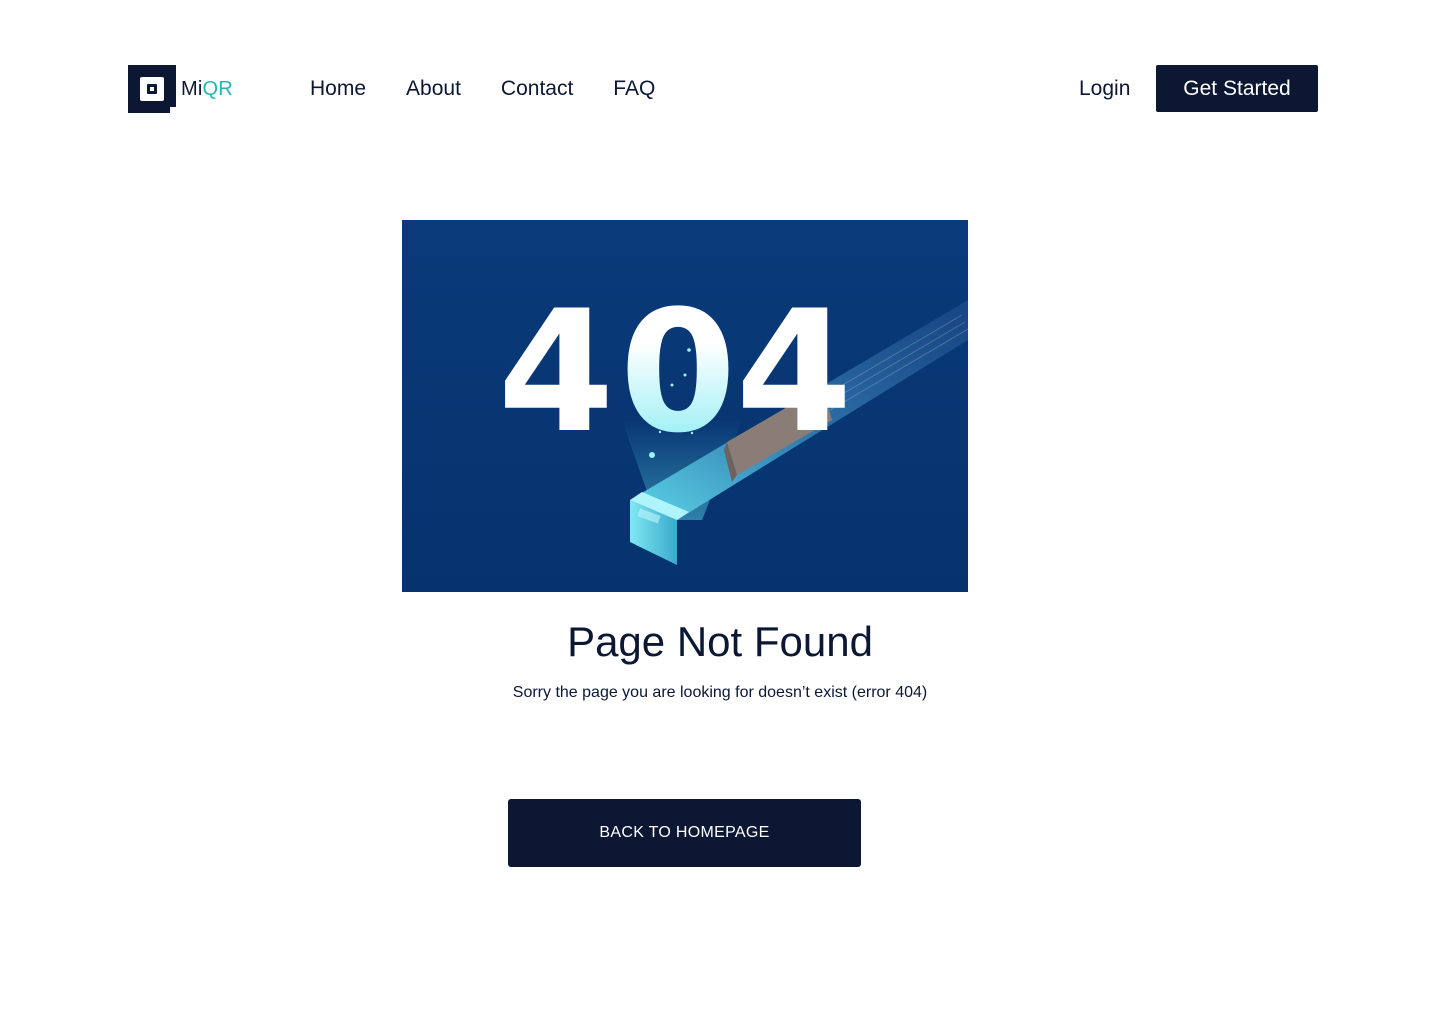 Image resolution: width=1440 pixels, height=1024 pixels. I want to click on get-started-button: Get Started, so click(1237, 88).